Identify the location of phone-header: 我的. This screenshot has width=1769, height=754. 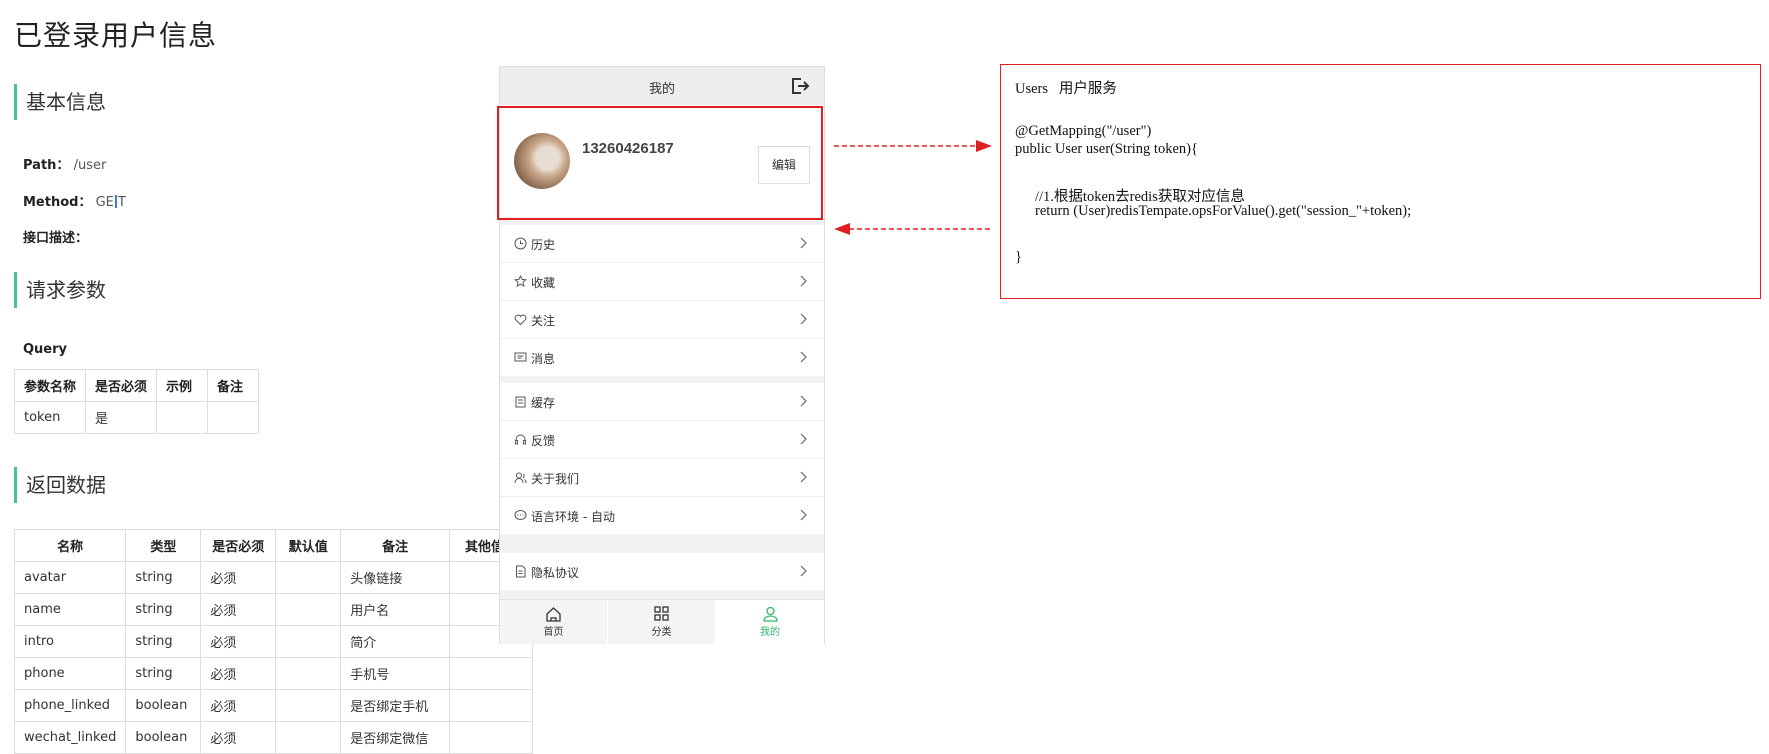
(662, 86).